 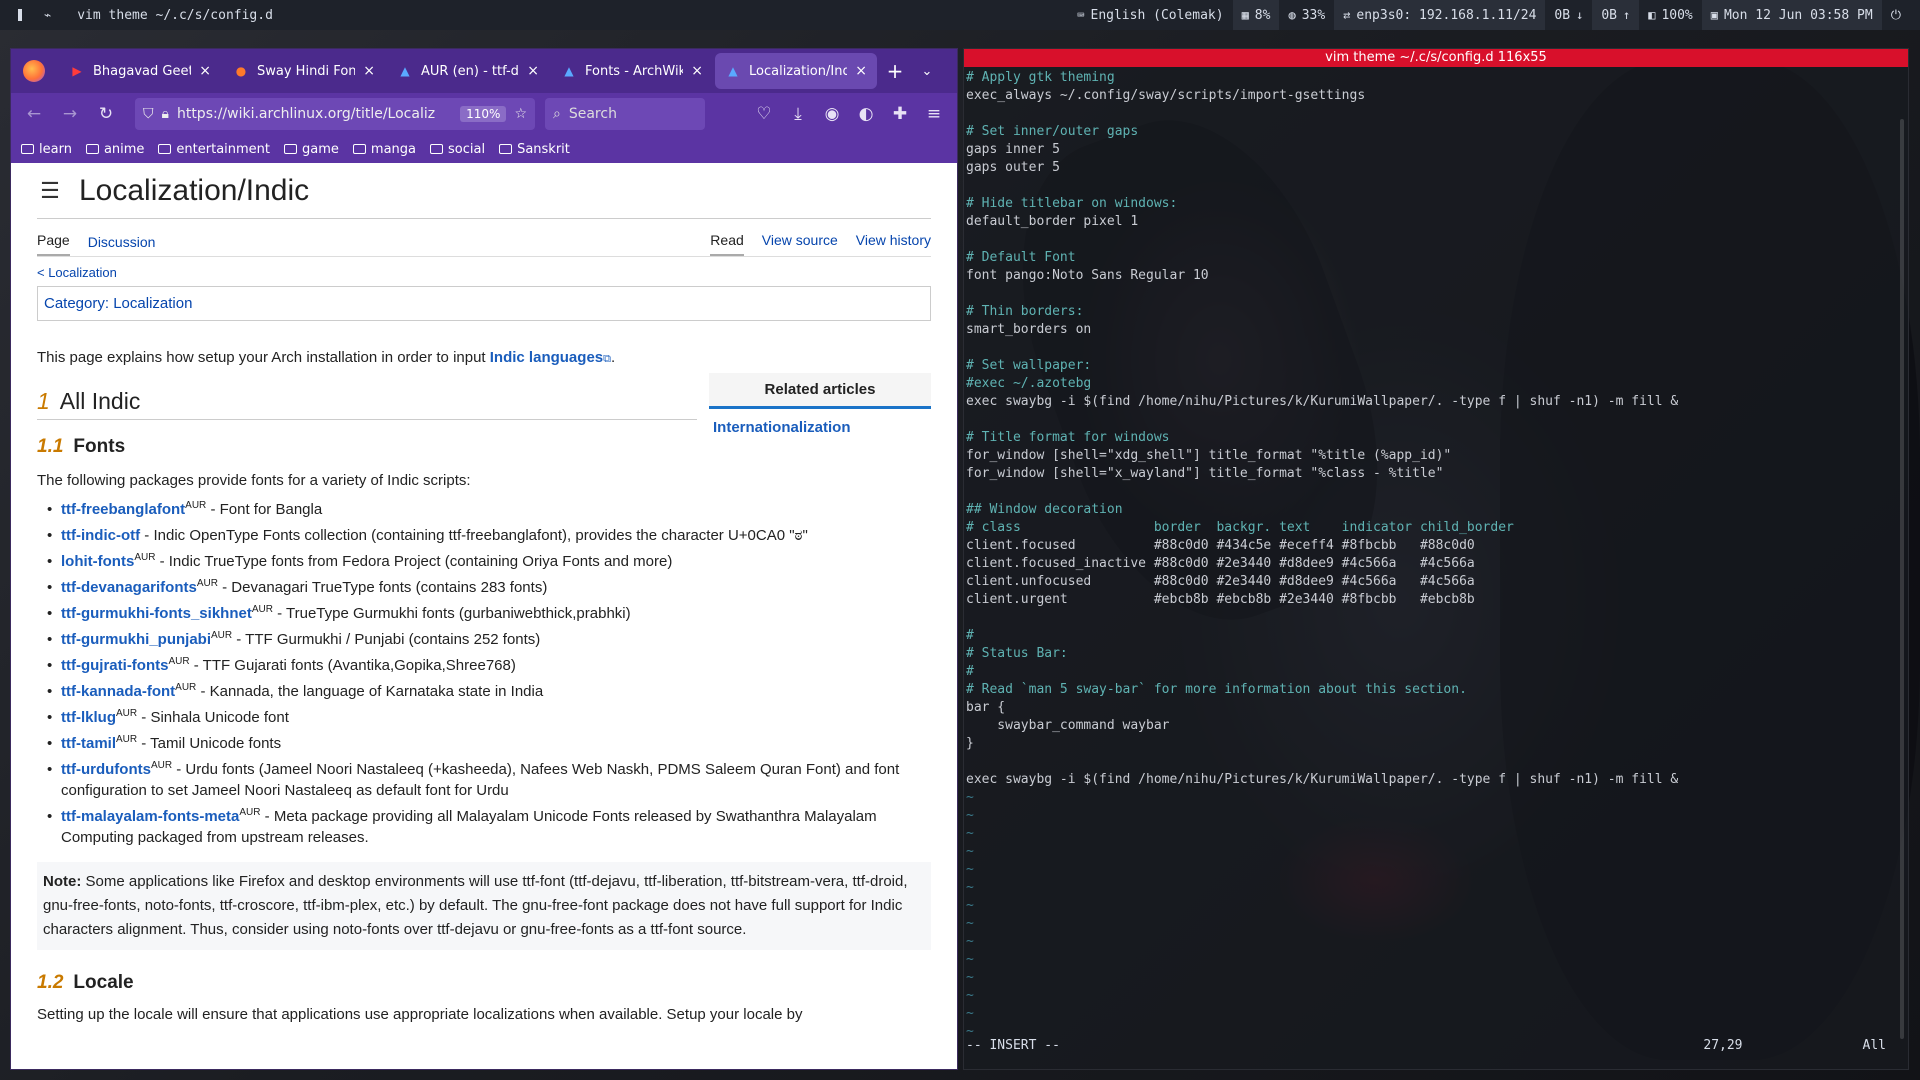 What do you see at coordinates (129, 587) in the screenshot?
I see `package-link: ttf-devanagarifonts` at bounding box center [129, 587].